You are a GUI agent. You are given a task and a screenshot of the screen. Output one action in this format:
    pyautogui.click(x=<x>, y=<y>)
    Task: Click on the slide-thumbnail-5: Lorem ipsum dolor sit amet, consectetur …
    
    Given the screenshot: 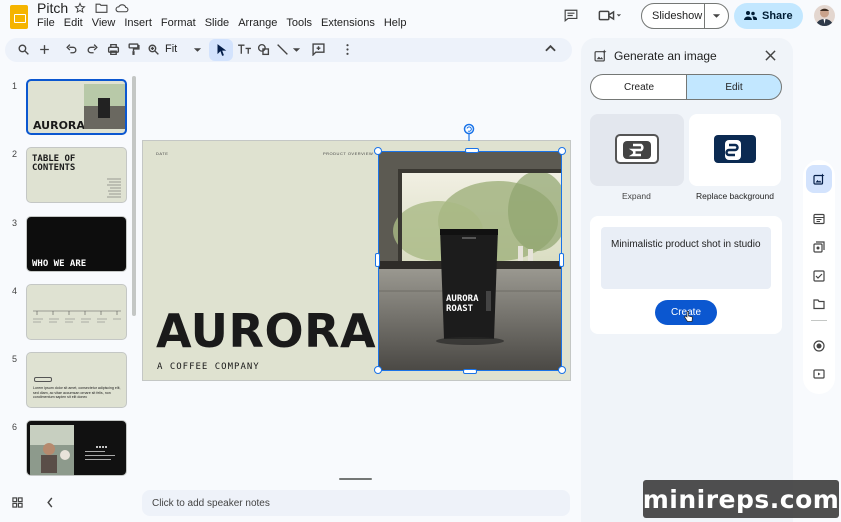 What is the action you would take?
    pyautogui.click(x=76, y=380)
    